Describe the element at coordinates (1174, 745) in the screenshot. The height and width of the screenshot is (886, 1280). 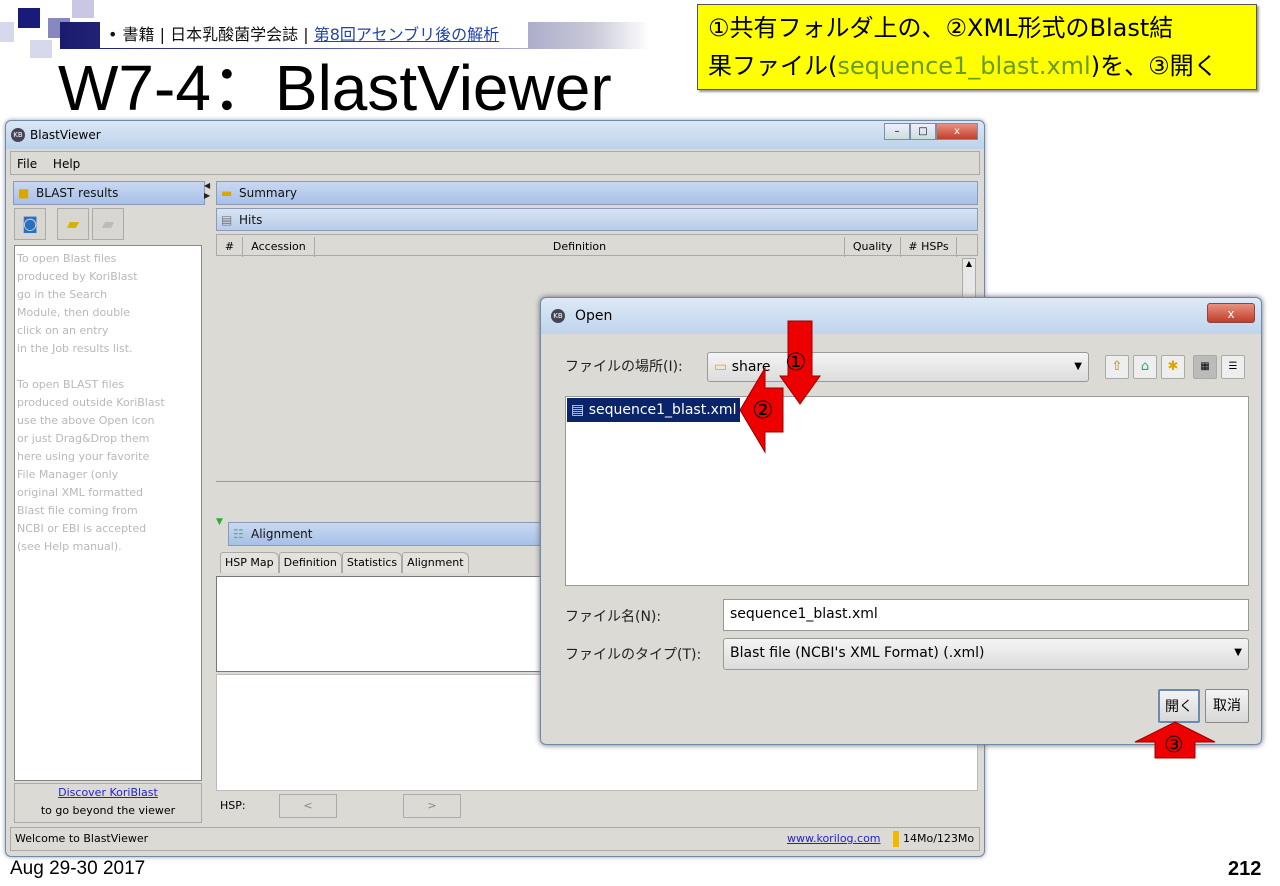
I see `annotation-3: ③` at that location.